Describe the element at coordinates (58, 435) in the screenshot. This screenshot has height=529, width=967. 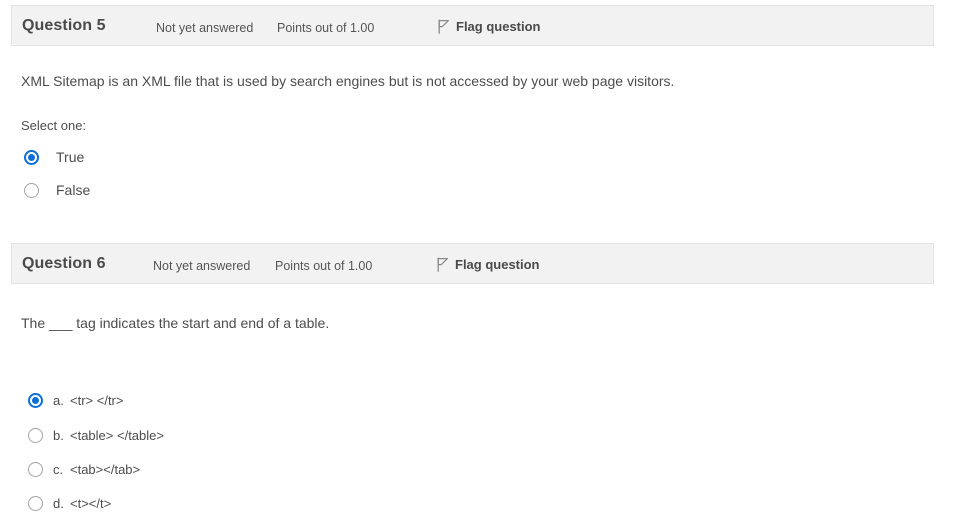
I see `answer-key-b: b.` at that location.